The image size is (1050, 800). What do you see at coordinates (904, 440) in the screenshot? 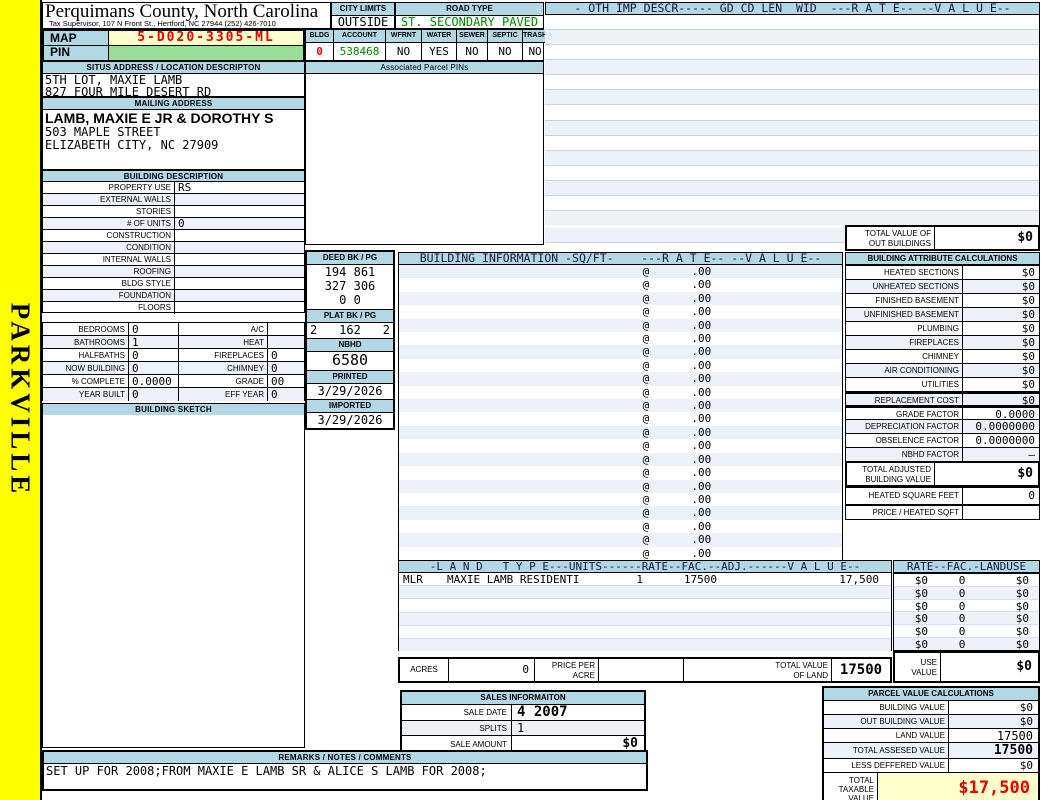
I see `field-label: OBSELENCE FACTOR` at bounding box center [904, 440].